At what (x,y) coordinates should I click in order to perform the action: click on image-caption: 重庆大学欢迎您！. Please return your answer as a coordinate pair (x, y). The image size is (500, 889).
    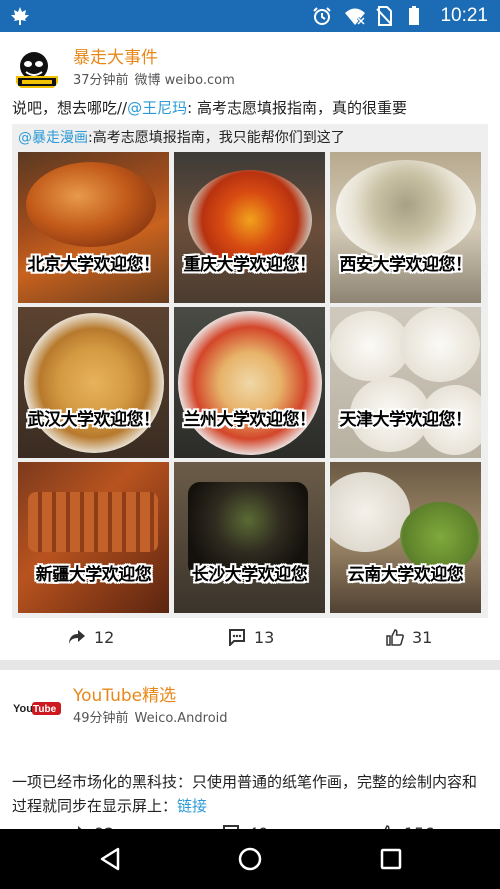
    Looking at the image, I should click on (250, 265).